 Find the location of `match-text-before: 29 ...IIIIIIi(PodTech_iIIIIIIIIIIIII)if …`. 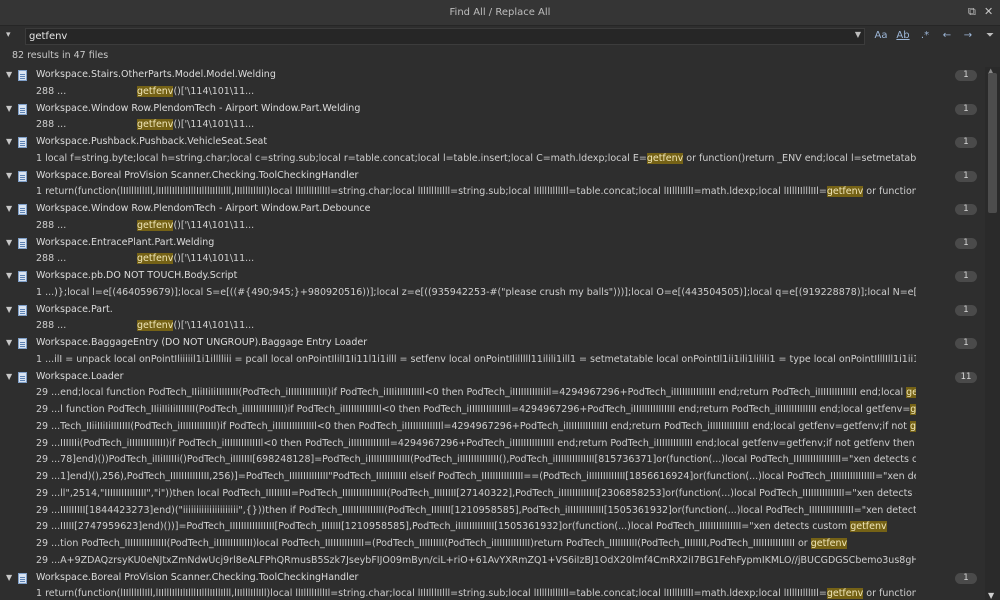

match-text-before: 29 ...IIIIIIi(PodTech_iIIIIIIIIIIIII)if … is located at coordinates (476, 443).